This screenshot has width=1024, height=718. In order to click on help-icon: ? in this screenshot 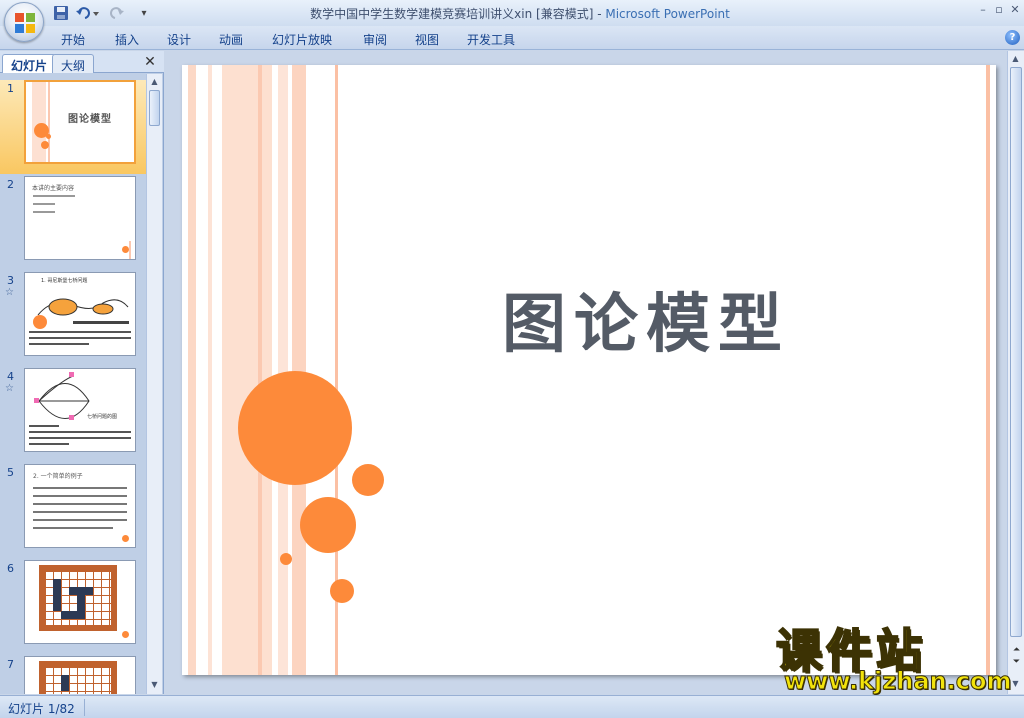, I will do `click(1012, 37)`.